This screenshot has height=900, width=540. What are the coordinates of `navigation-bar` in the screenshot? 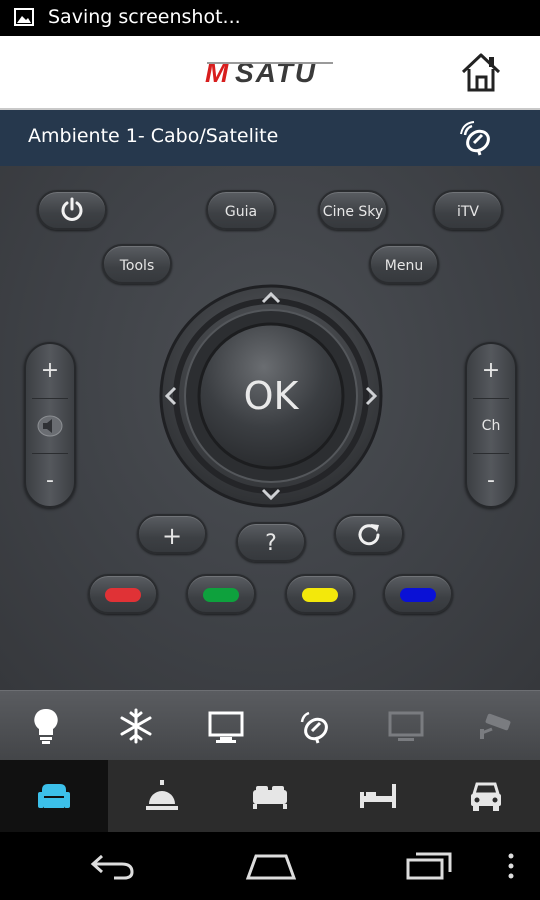 It's located at (270, 866).